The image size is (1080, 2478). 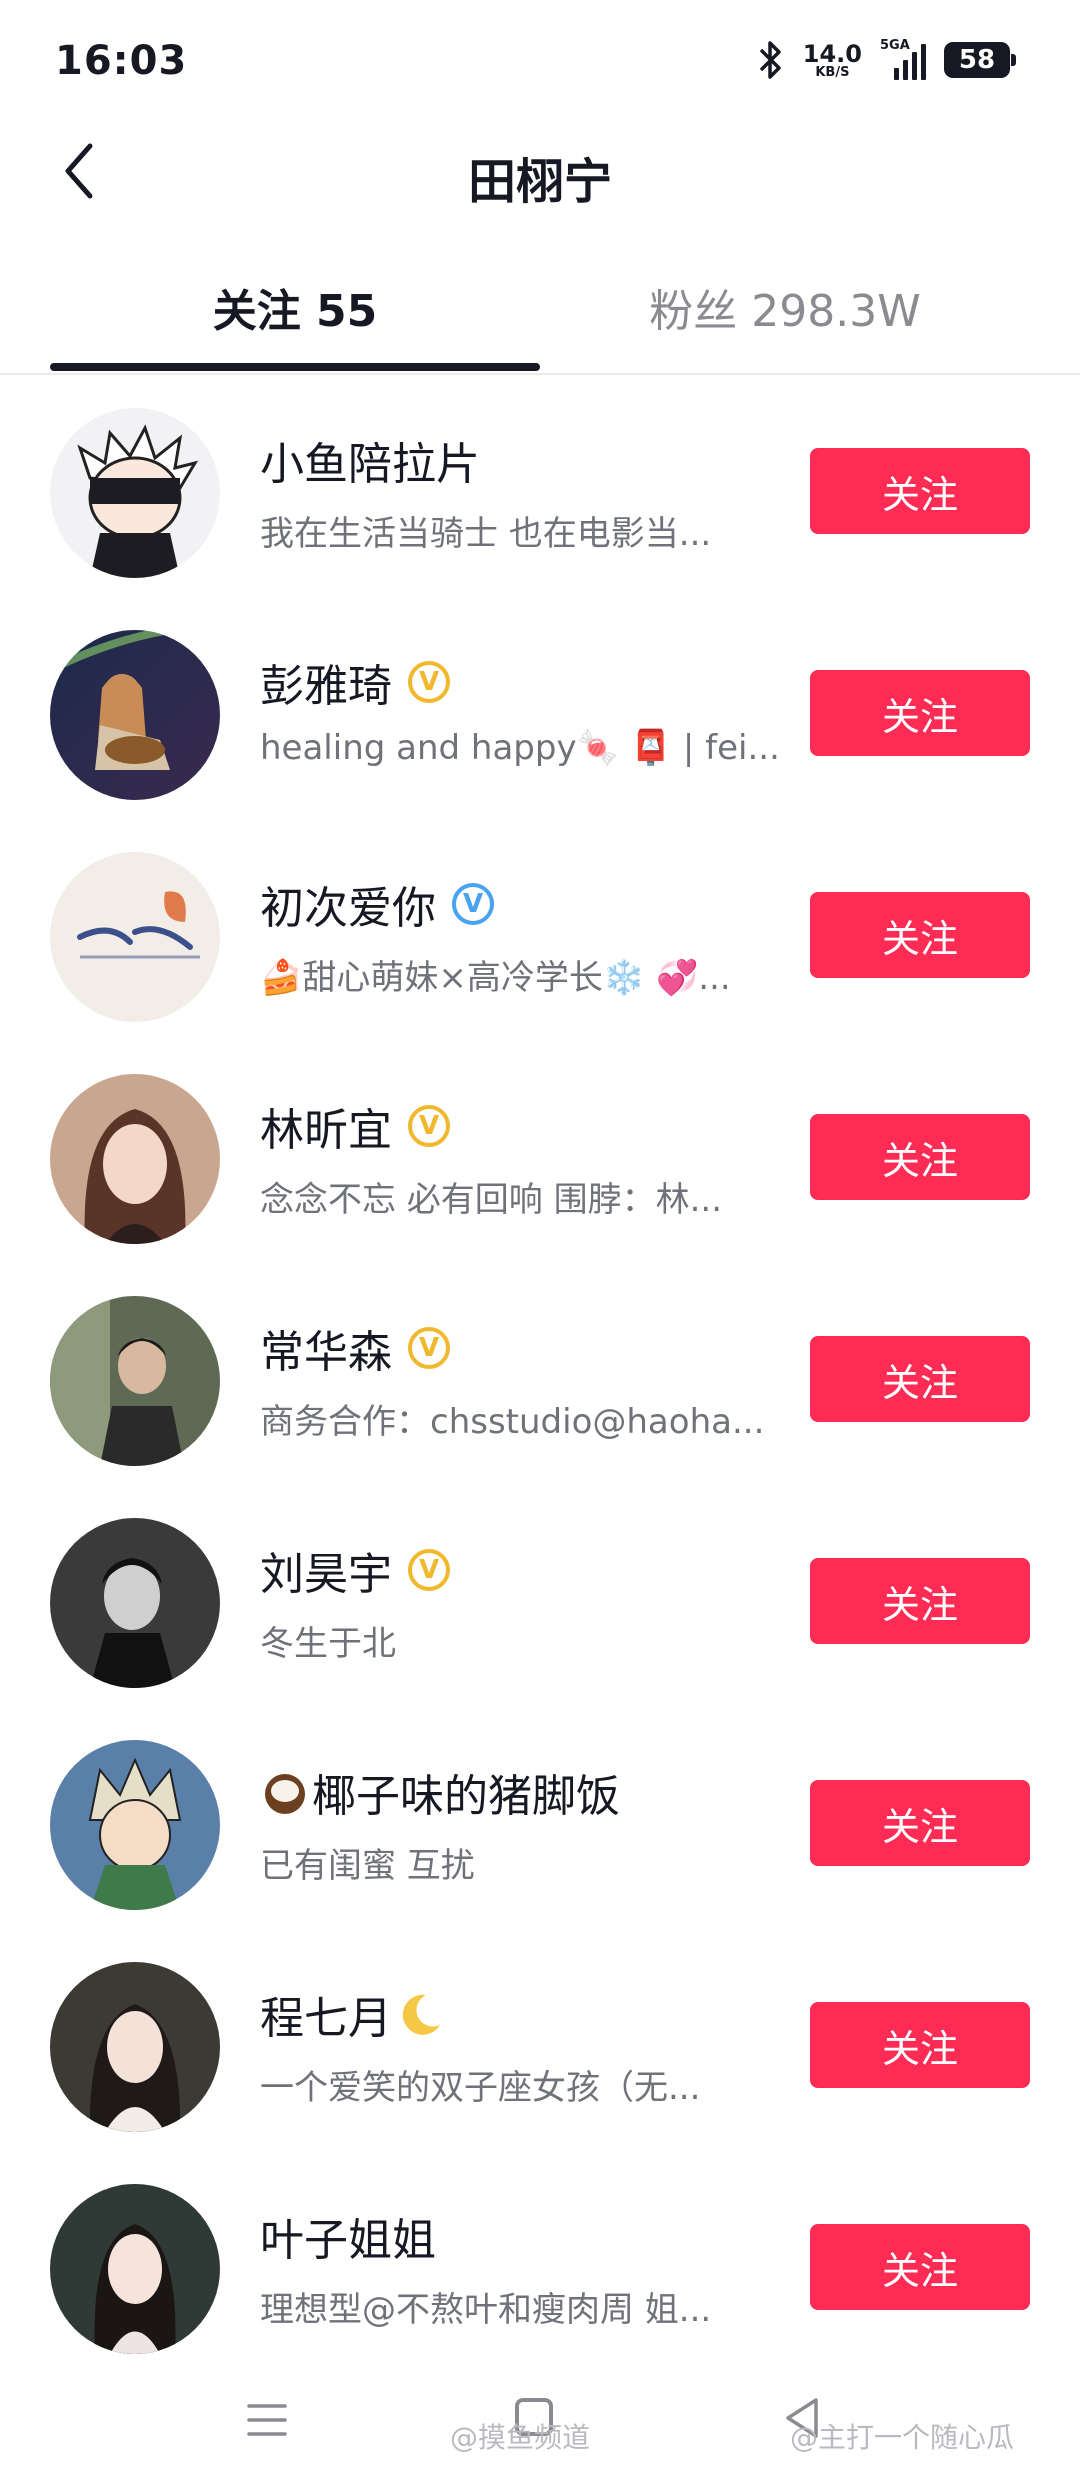 I want to click on status-bar: 16:03 14.0 KB/S 5GA 58, so click(x=540, y=60).